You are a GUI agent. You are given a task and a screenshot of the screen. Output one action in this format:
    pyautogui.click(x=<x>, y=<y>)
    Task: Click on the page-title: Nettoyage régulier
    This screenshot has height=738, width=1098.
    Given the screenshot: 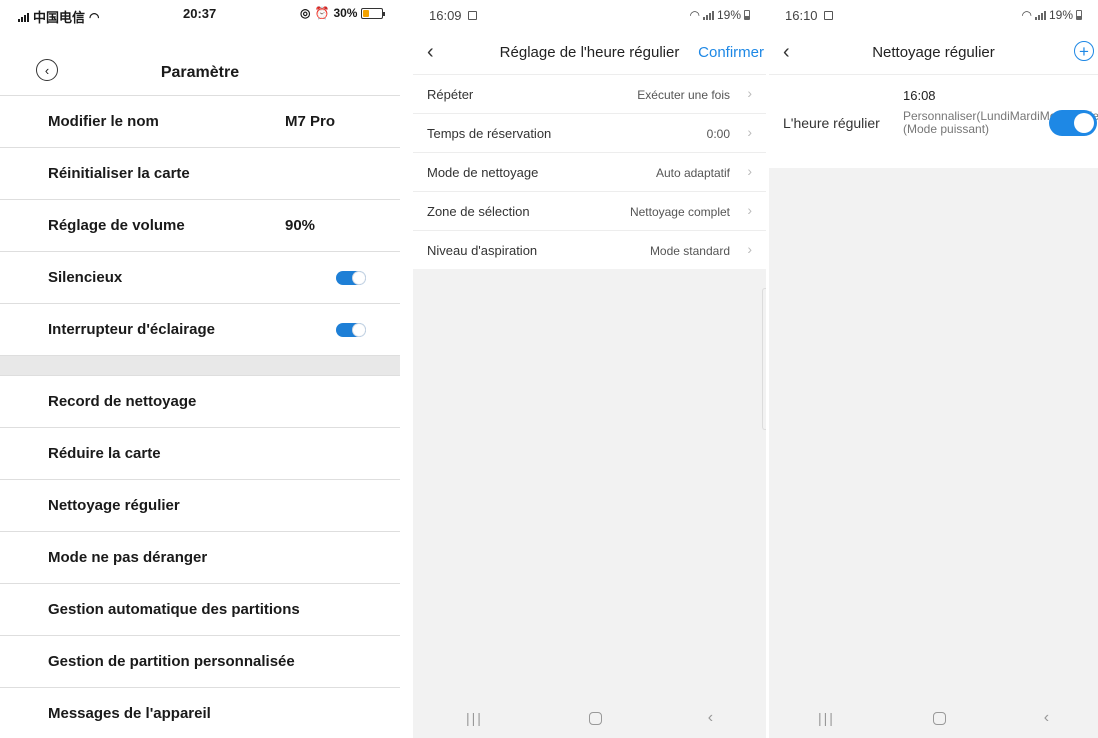 What is the action you would take?
    pyautogui.click(x=933, y=52)
    